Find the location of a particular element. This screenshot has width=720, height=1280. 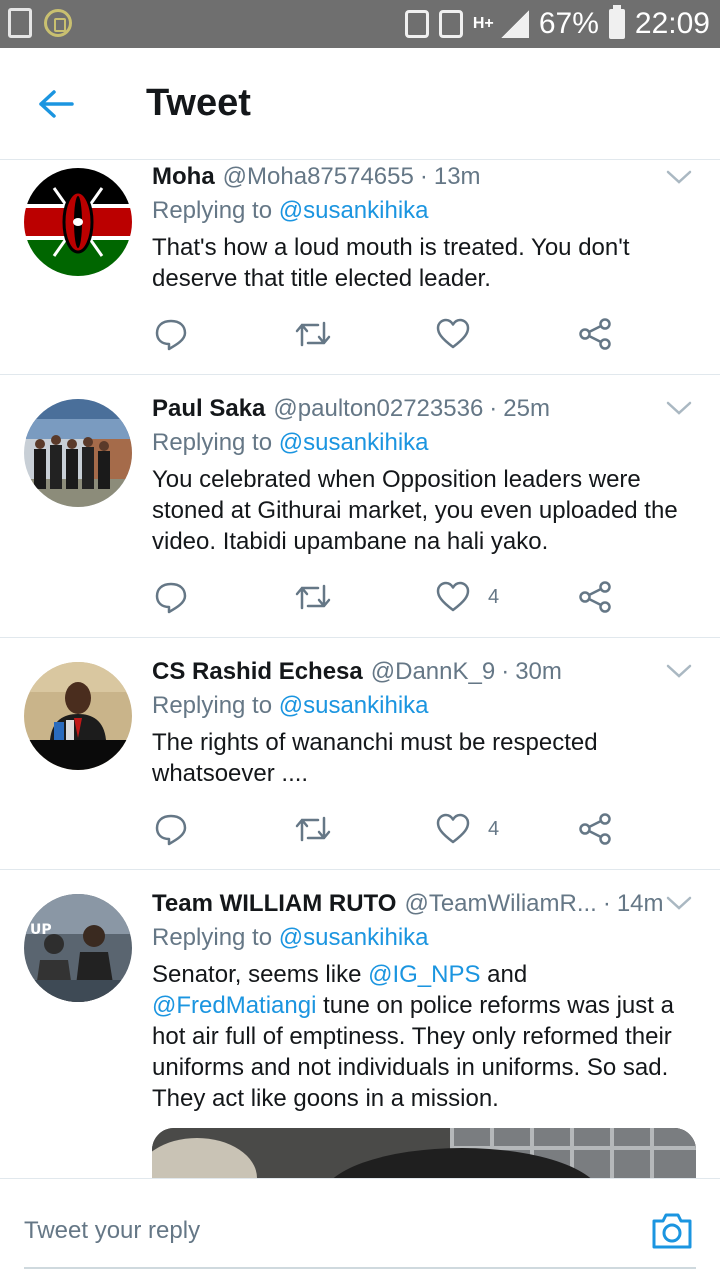

reply-input: Tweet your reply is located at coordinates (324, 1231).